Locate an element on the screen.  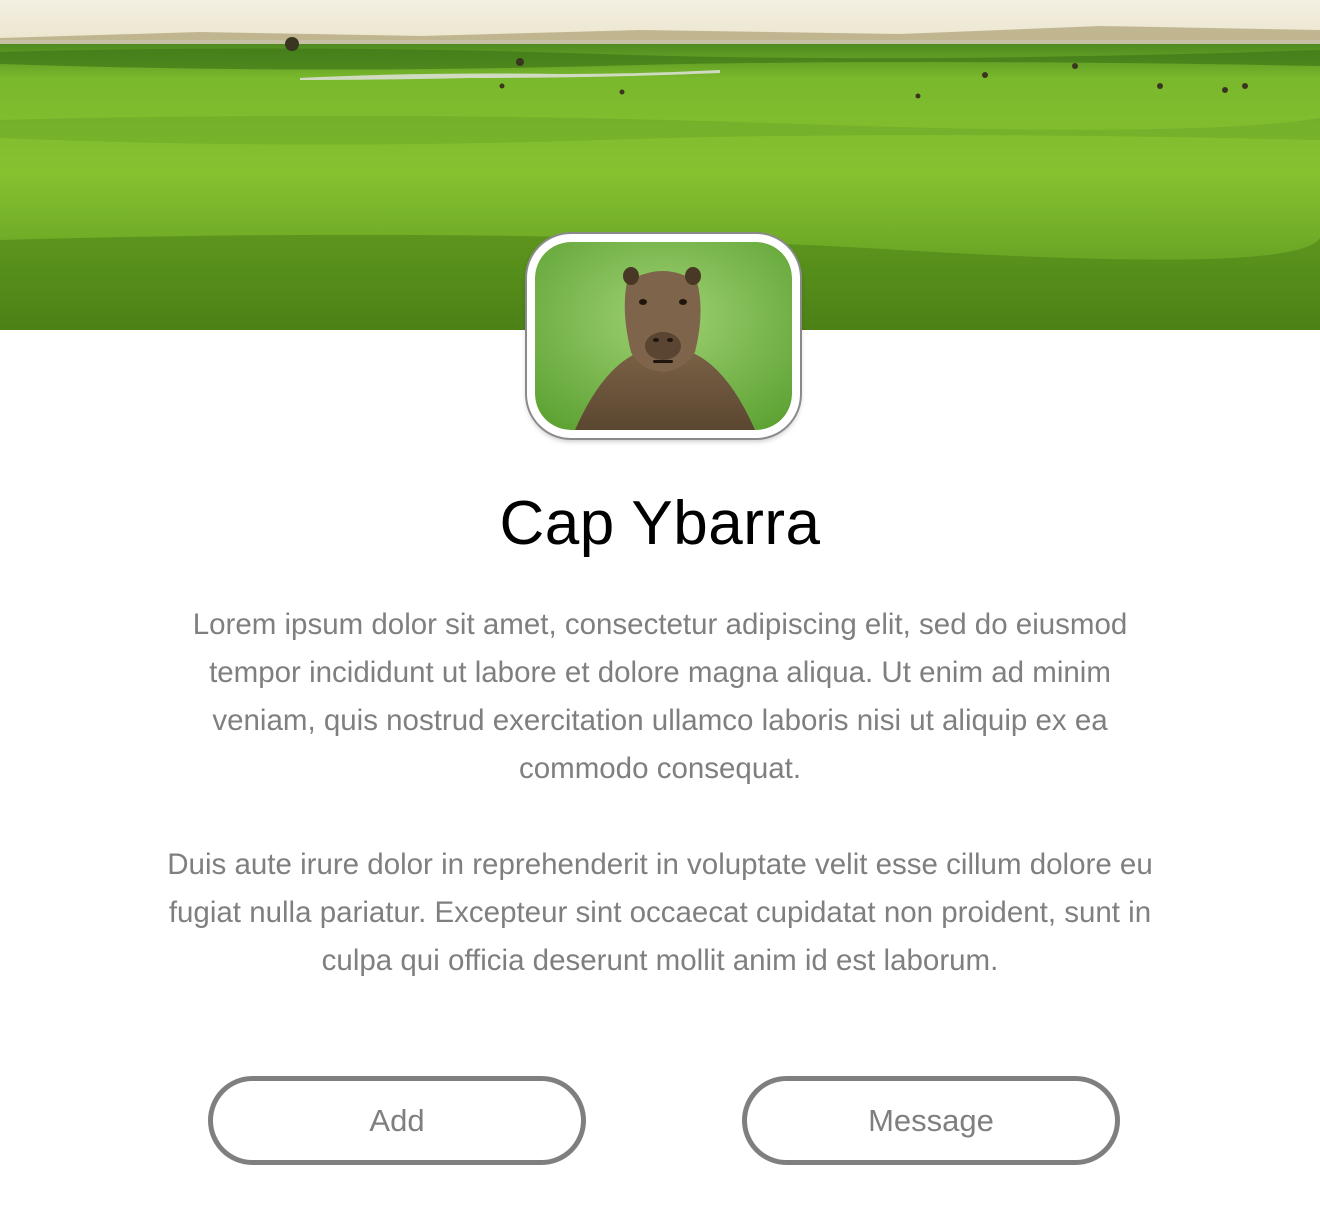
avatar is located at coordinates (663, 336).